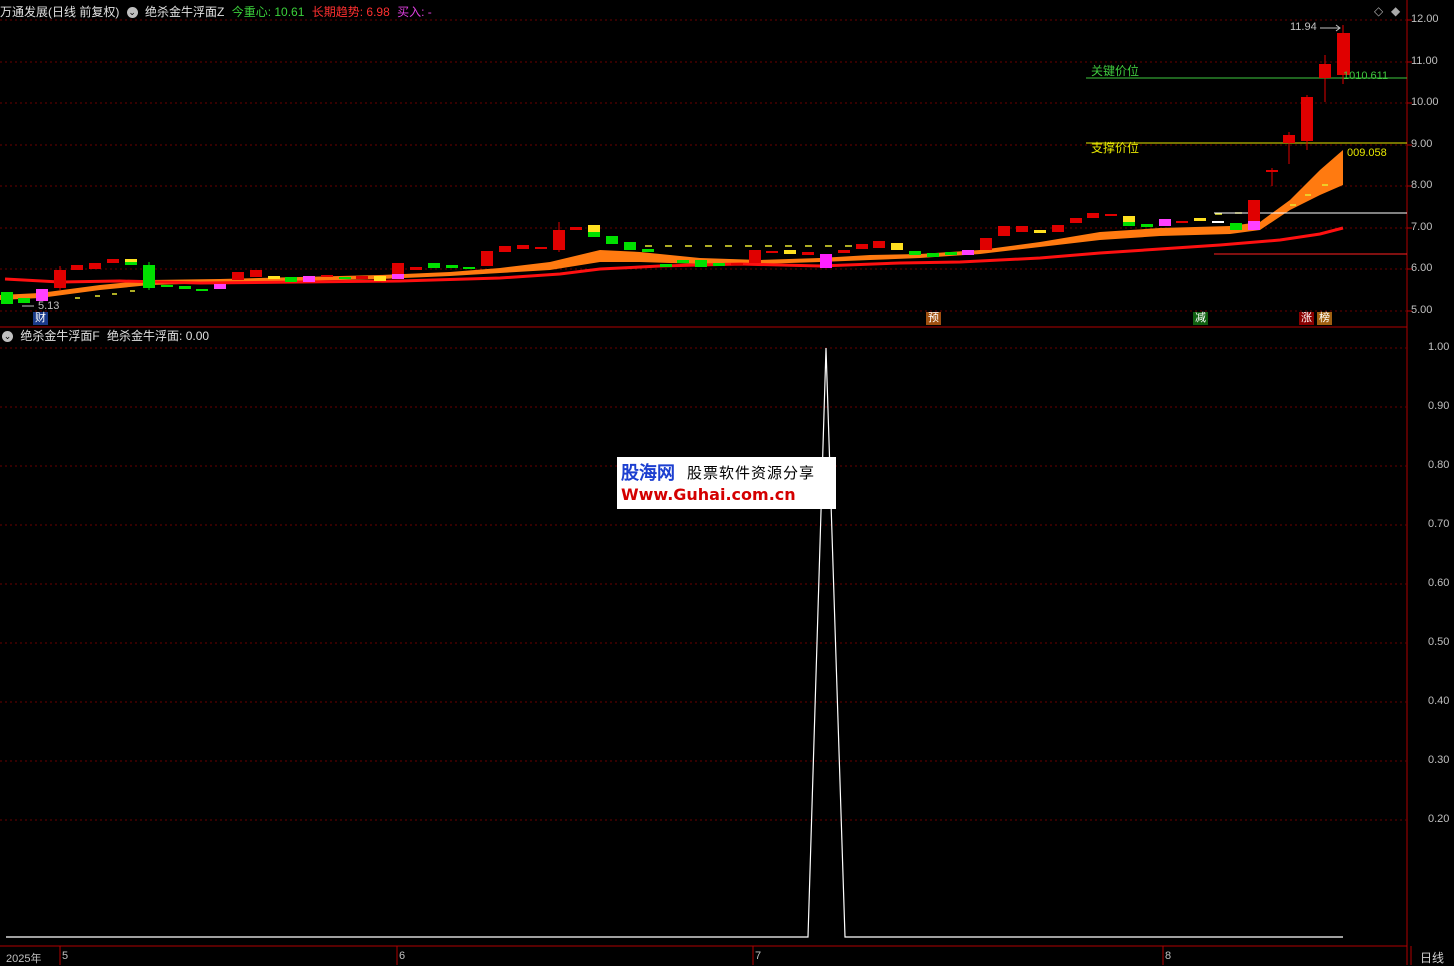 The image size is (1454, 966). What do you see at coordinates (1303, 27) in the screenshot?
I see `high-price-label: 11.94` at bounding box center [1303, 27].